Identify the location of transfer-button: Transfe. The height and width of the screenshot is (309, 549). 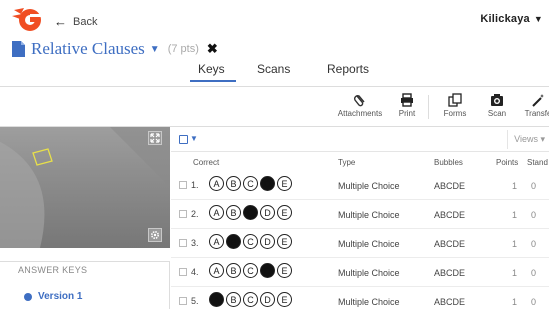
(533, 105).